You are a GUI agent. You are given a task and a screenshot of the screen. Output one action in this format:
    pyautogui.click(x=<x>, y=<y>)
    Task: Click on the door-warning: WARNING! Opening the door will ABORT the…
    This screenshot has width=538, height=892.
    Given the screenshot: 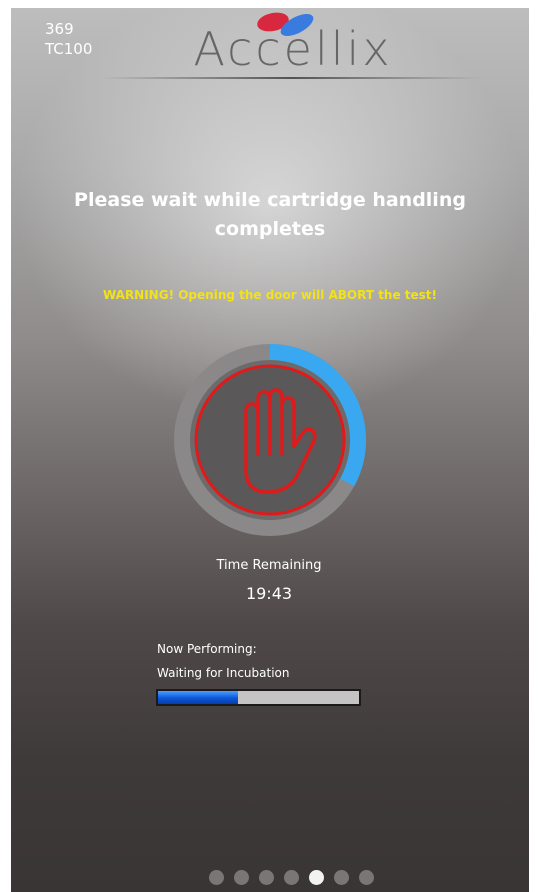 What is the action you would take?
    pyautogui.click(x=270, y=295)
    